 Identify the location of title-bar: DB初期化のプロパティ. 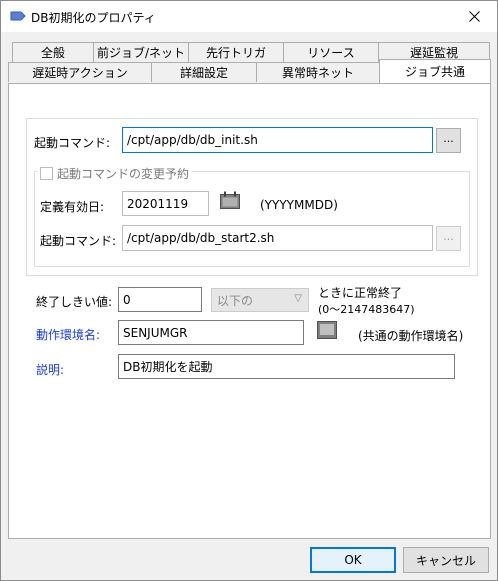
(249, 16).